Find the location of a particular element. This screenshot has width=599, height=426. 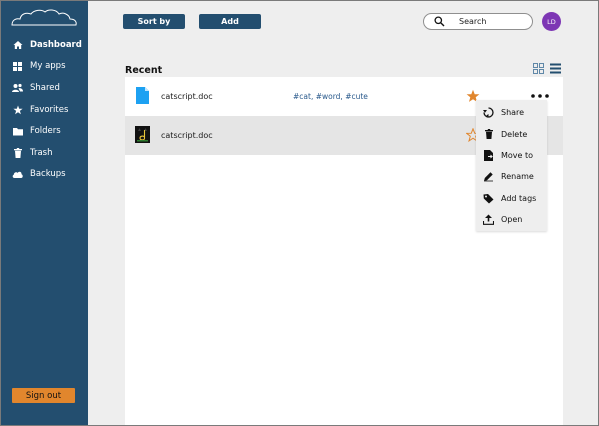

menu-item-label: Add tags is located at coordinates (519, 198).